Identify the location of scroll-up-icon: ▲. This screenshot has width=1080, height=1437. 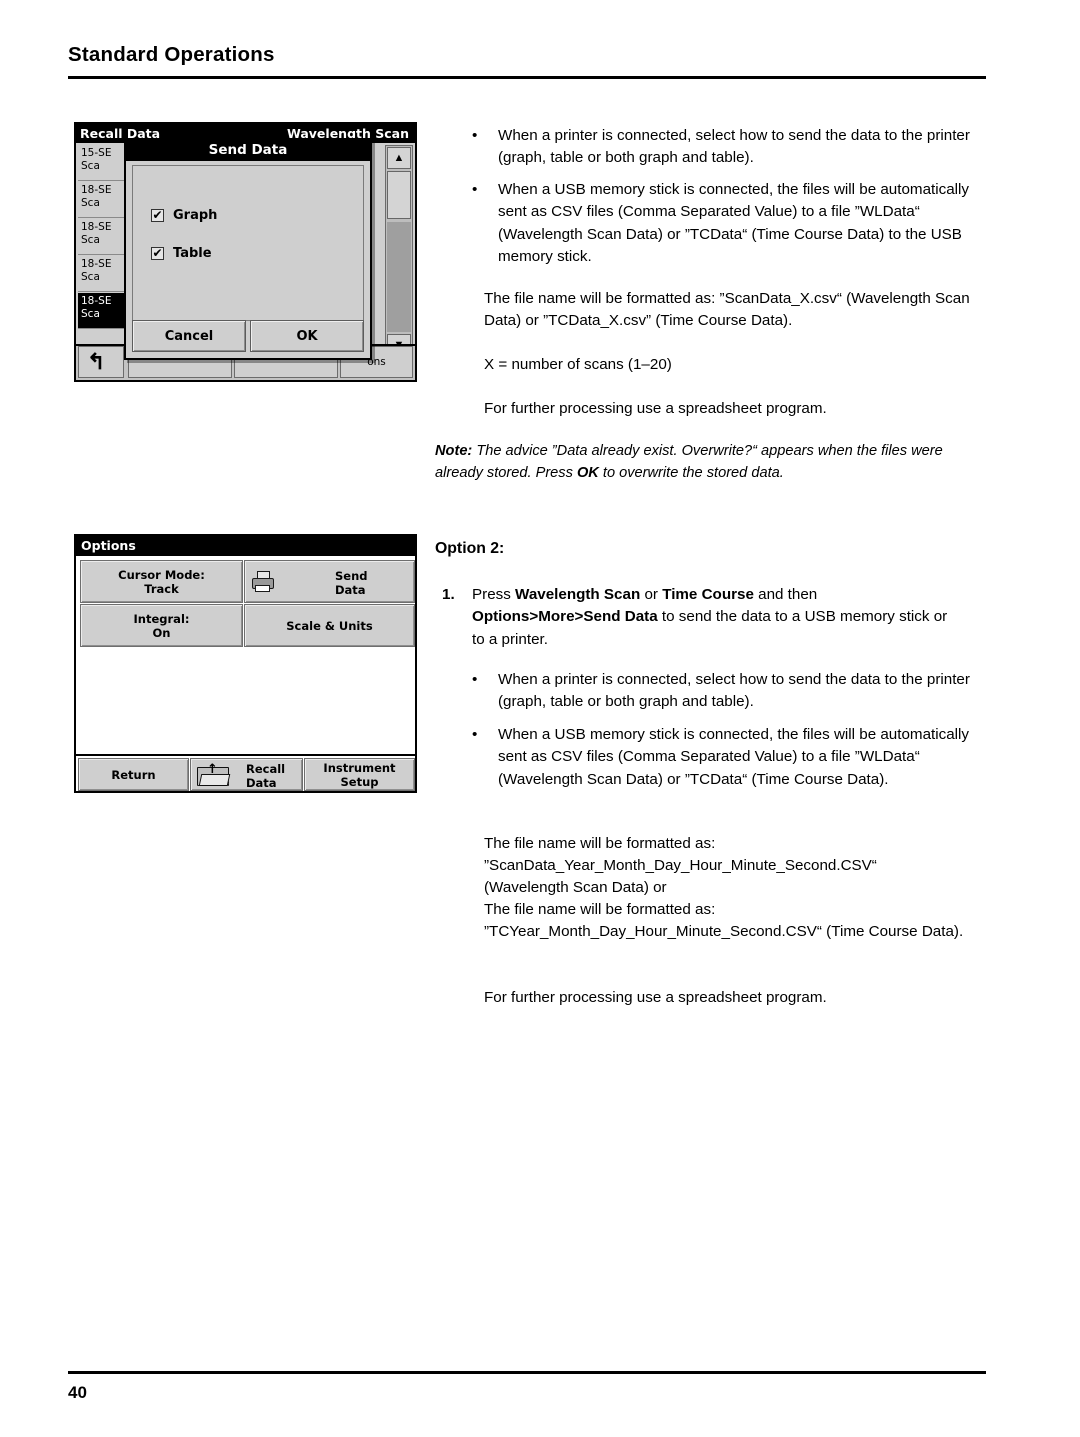
(399, 158).